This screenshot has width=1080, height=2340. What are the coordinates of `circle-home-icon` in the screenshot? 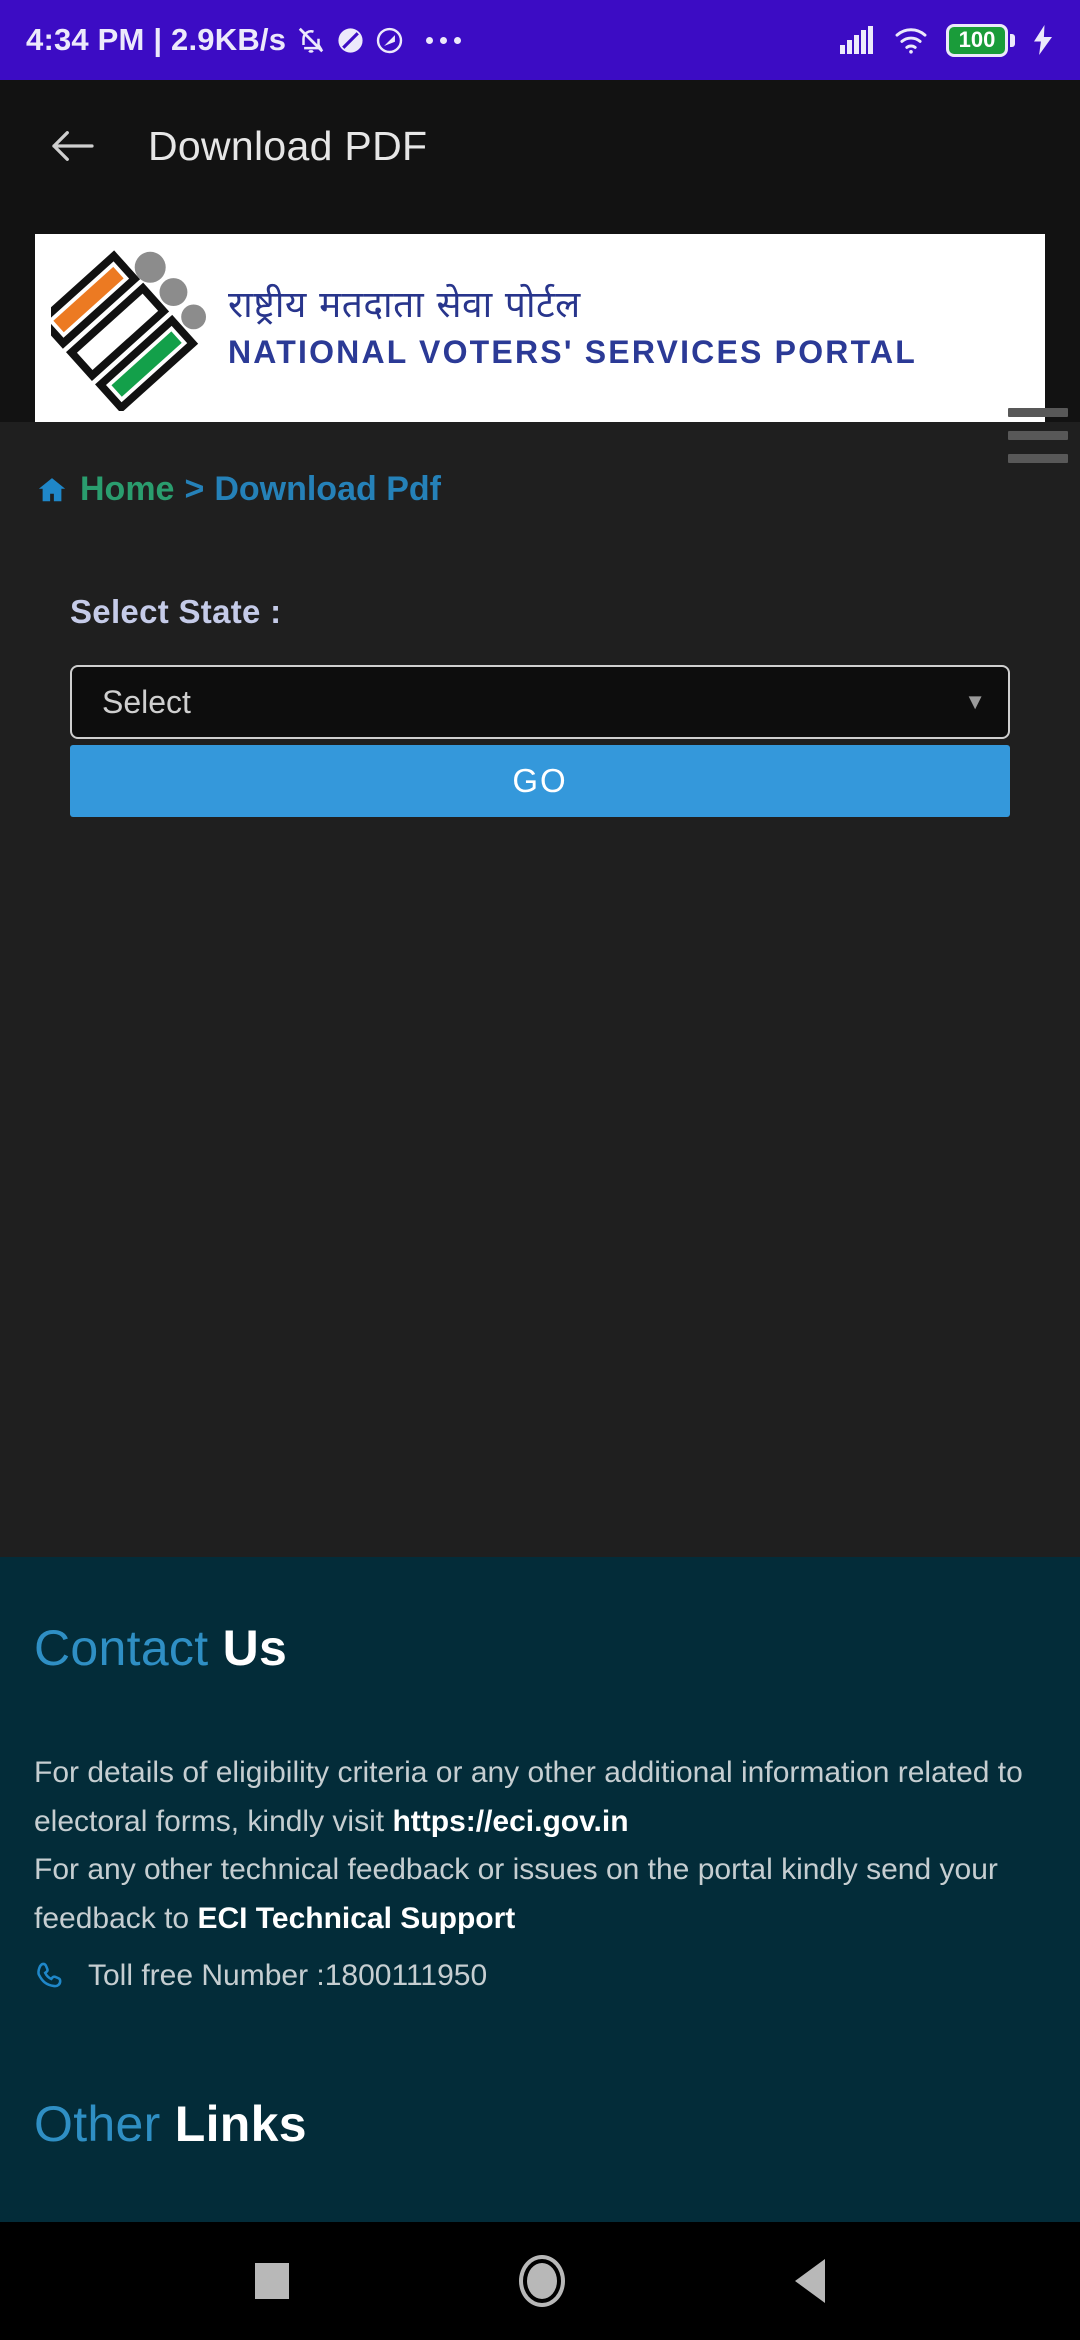 It's located at (542, 2281).